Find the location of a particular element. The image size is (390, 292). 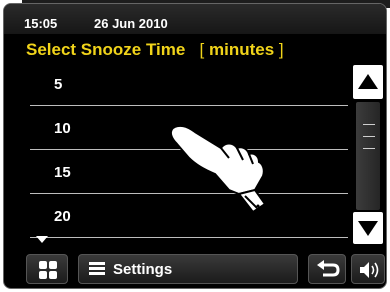

list-item: 5 is located at coordinates (189, 84).